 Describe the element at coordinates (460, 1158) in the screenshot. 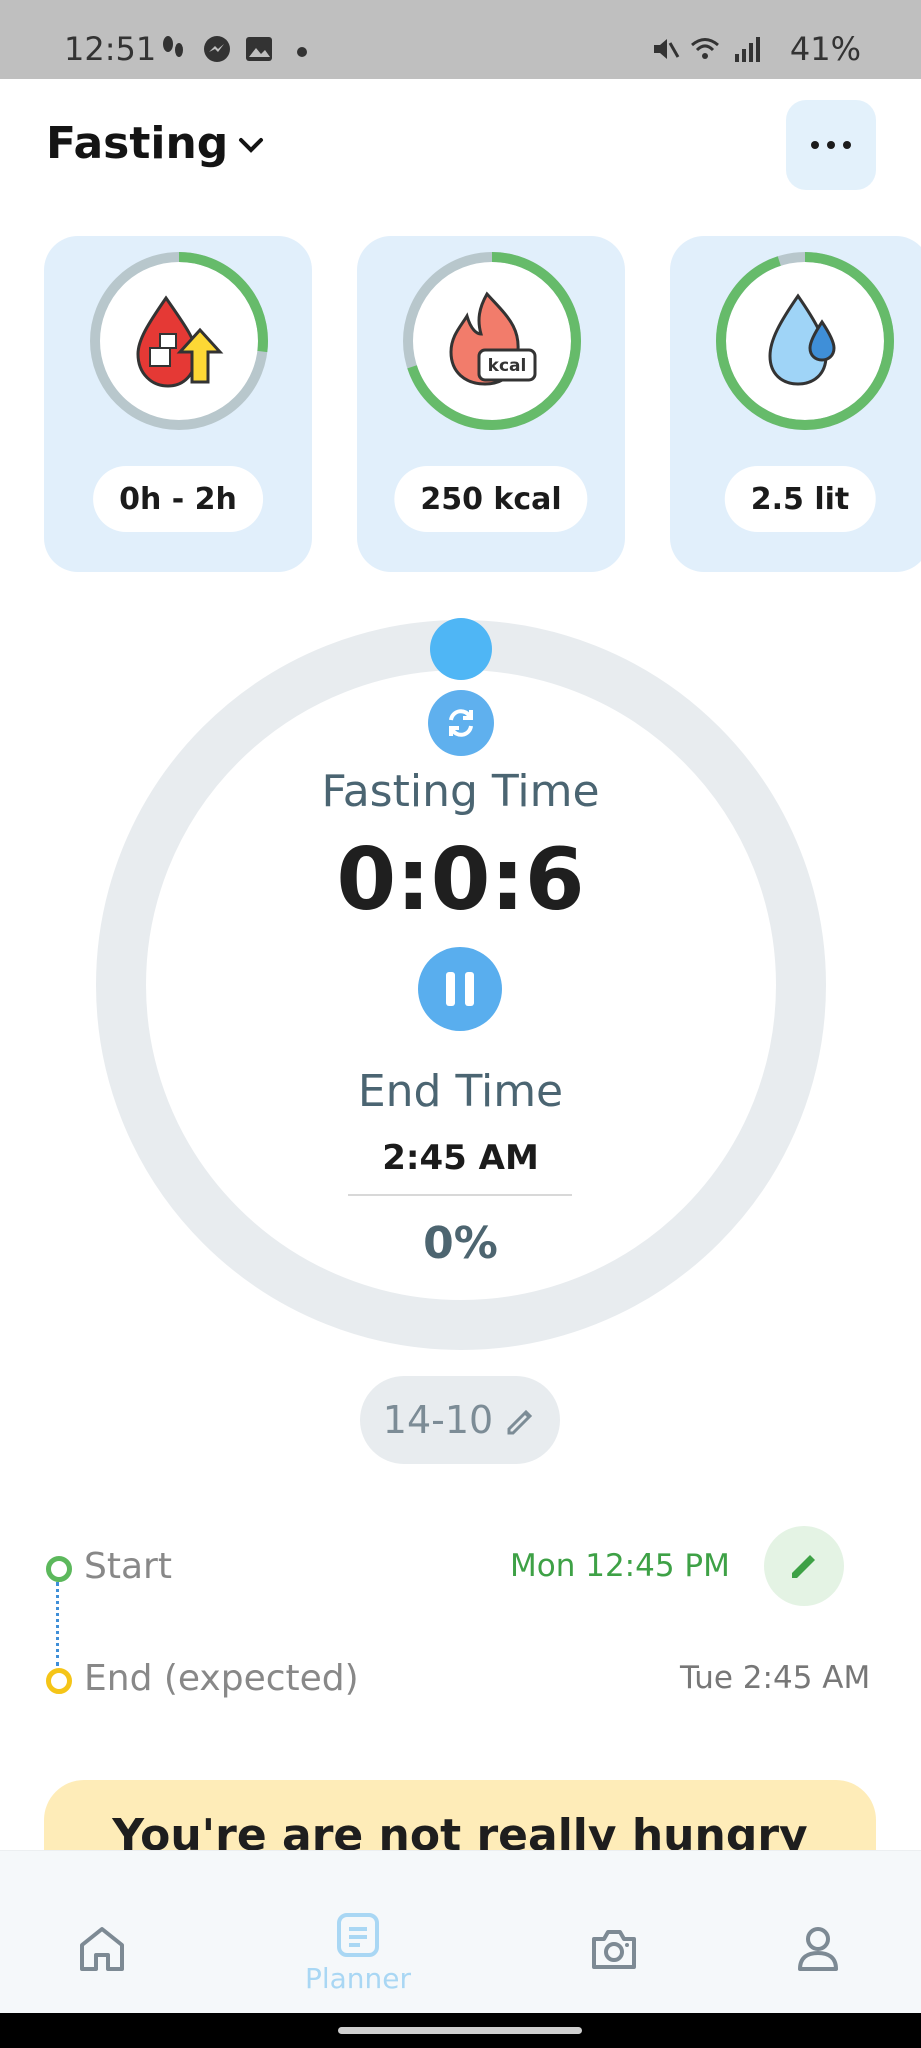

I see `end-time-value: 2:45 AM` at that location.